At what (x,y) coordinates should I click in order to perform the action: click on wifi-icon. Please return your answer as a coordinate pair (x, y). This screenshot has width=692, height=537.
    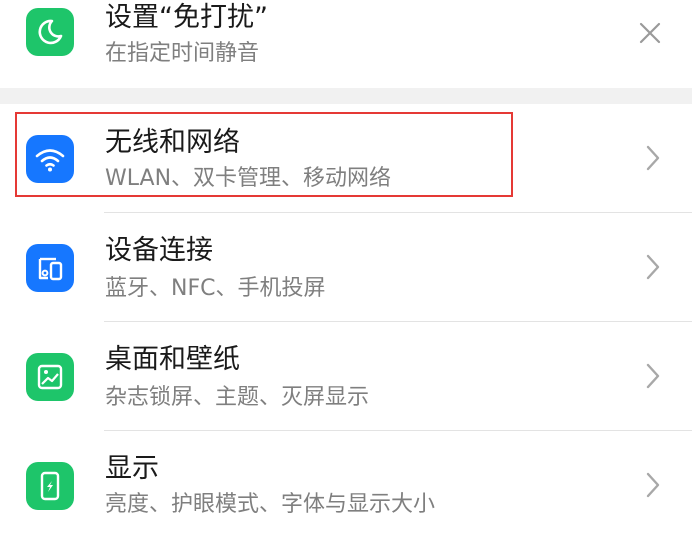
    Looking at the image, I should click on (50, 159).